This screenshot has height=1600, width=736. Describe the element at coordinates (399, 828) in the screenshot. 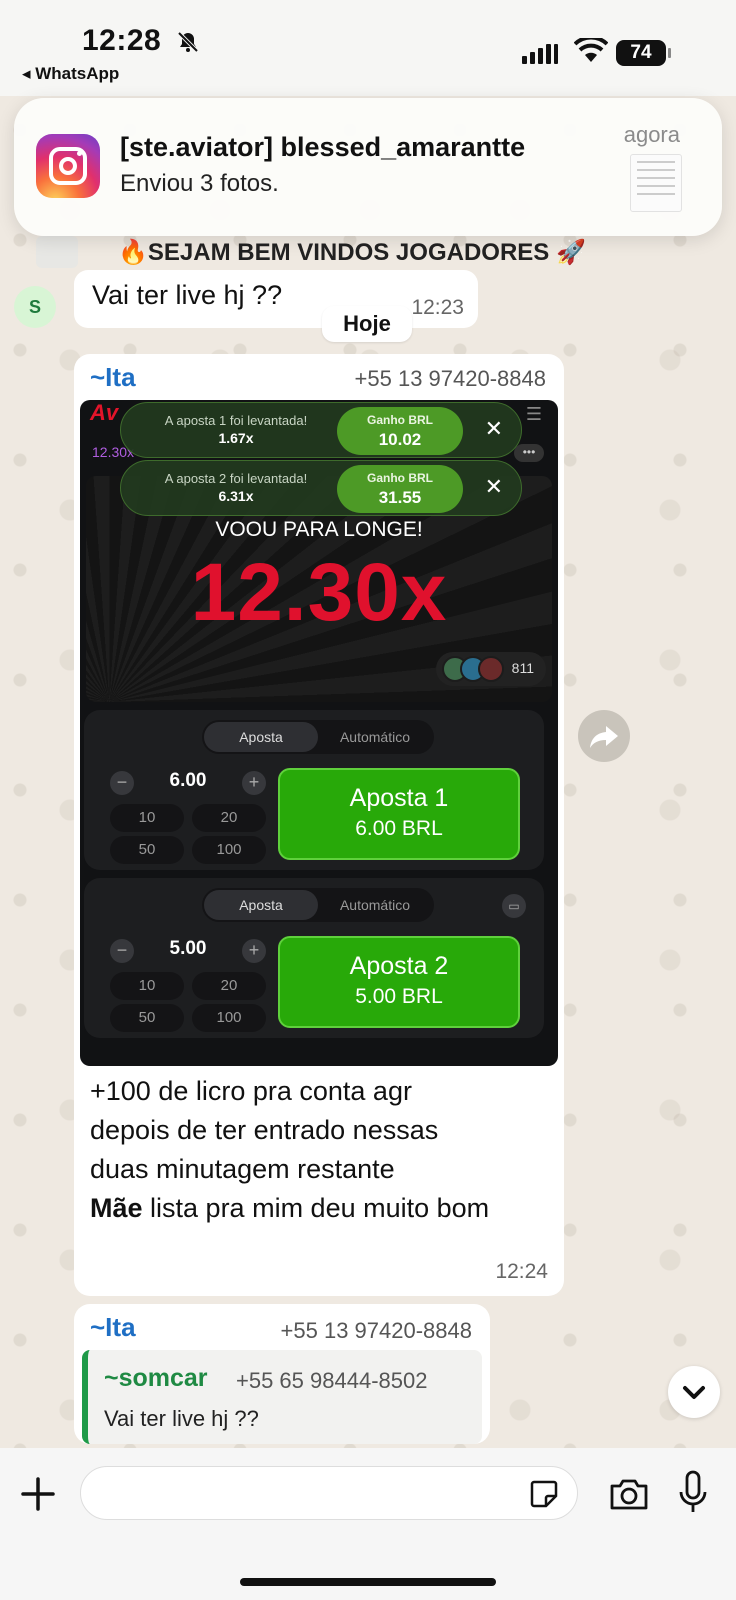

I see `bet-button-amount: 6.00 BRL` at that location.